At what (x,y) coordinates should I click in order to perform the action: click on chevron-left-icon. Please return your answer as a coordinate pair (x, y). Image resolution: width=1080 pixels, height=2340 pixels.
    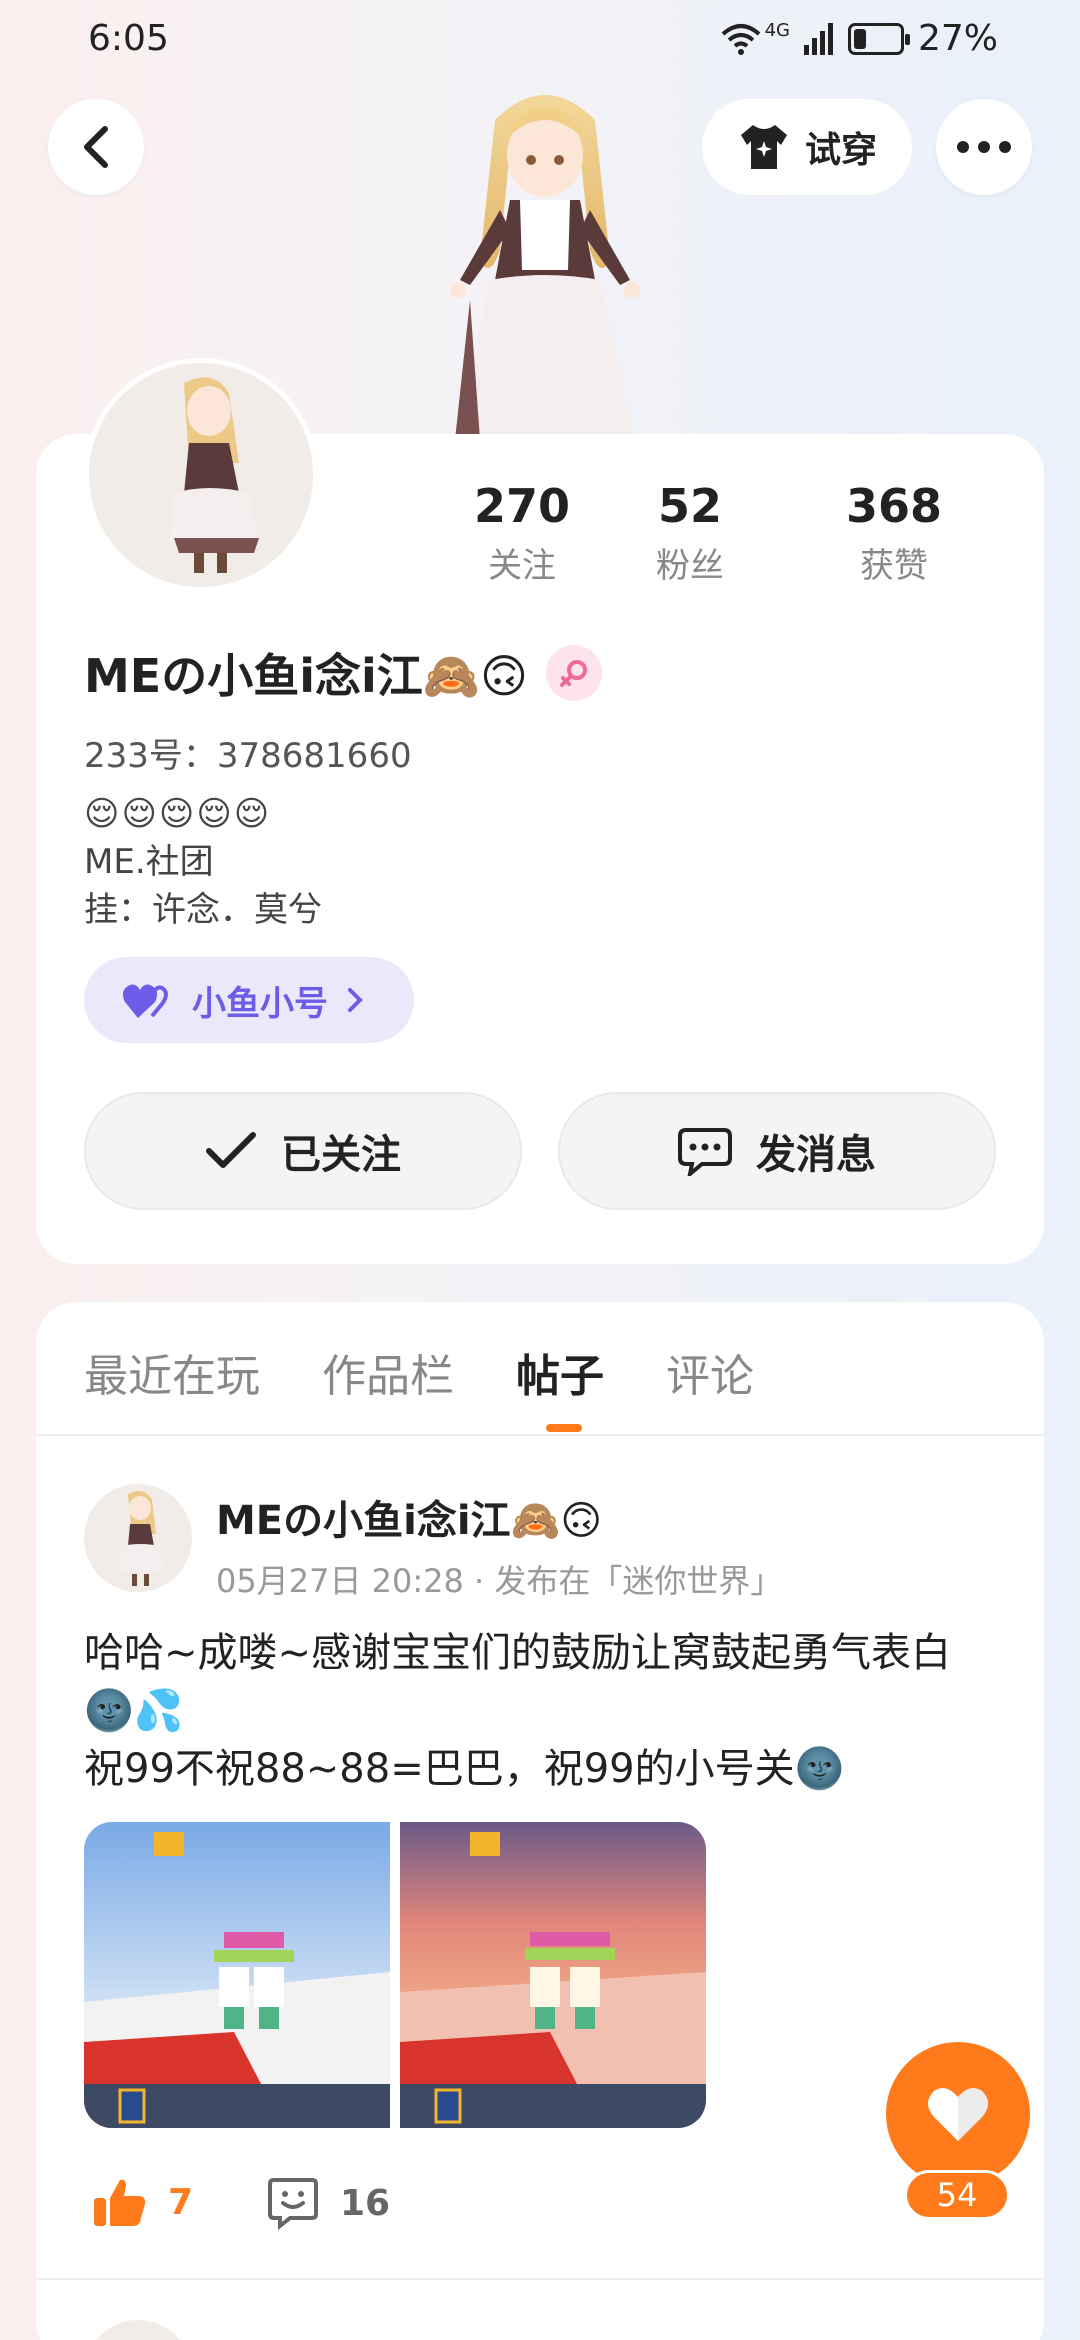
    Looking at the image, I should click on (96, 147).